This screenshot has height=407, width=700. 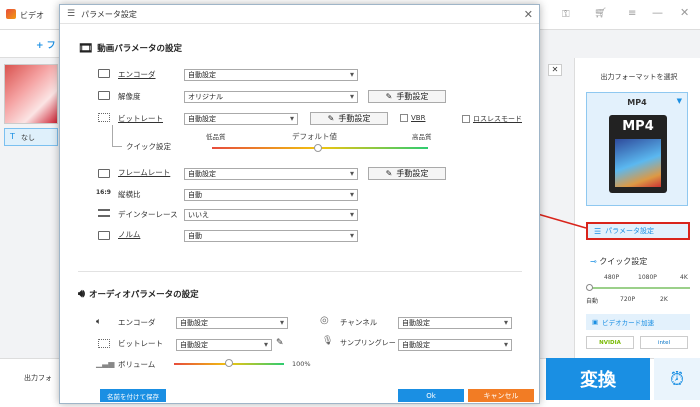 I want to click on quality-quick-label: クイック設定, so click(x=148, y=146).